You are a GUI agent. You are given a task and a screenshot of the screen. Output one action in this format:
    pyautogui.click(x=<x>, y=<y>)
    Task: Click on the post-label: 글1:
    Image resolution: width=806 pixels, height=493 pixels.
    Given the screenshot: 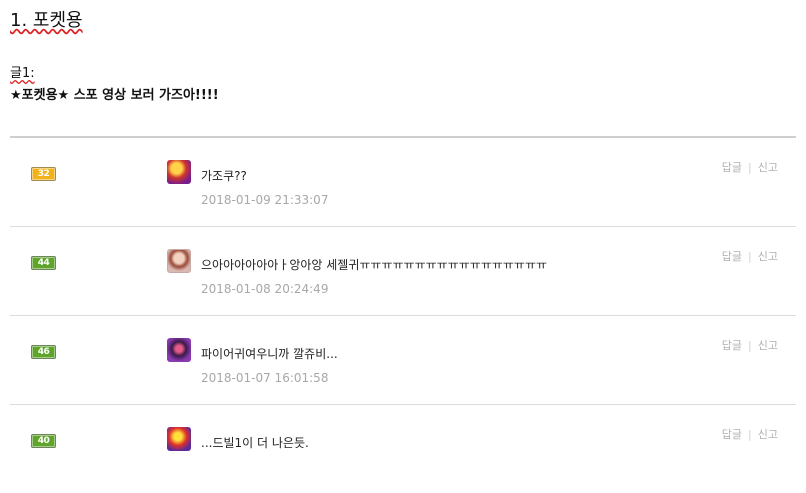 What is the action you would take?
    pyautogui.click(x=22, y=73)
    